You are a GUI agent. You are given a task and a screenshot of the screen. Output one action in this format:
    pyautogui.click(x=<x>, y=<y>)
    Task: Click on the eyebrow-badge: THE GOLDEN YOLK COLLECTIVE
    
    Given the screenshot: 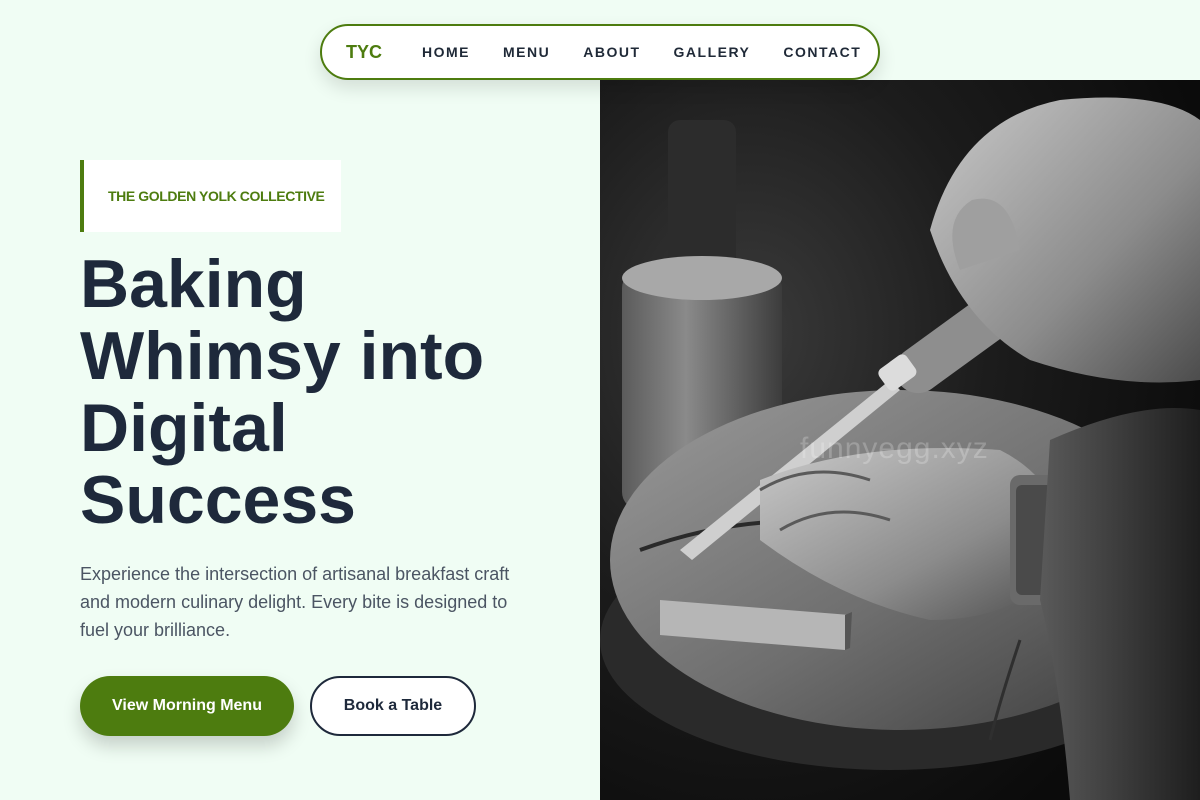 What is the action you would take?
    pyautogui.click(x=210, y=196)
    